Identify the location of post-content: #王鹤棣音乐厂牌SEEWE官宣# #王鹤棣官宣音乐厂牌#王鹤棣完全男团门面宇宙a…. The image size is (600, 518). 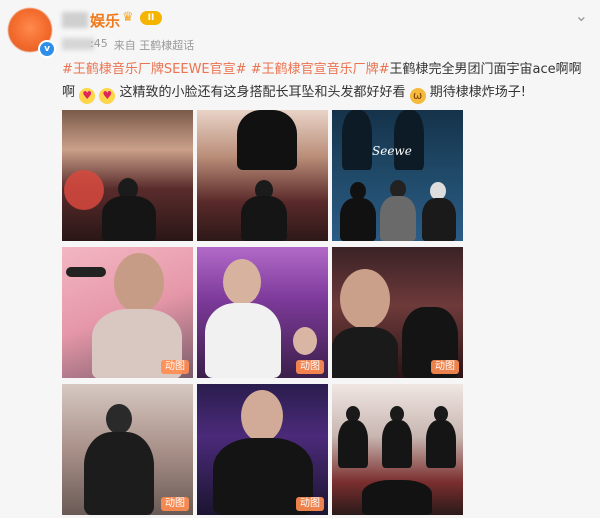
(322, 81).